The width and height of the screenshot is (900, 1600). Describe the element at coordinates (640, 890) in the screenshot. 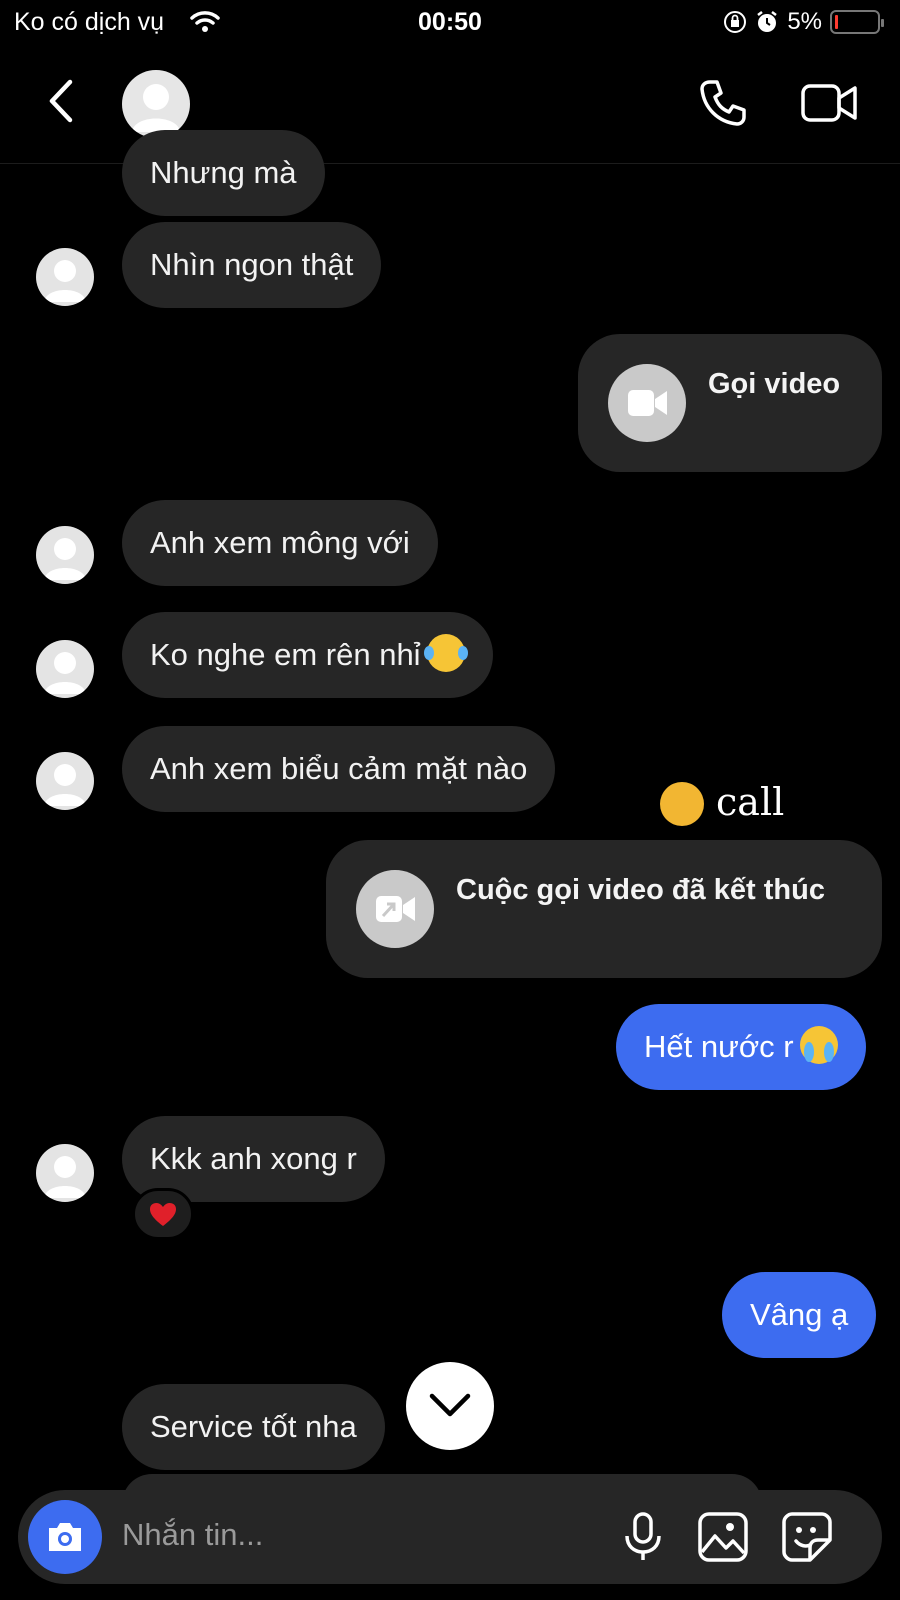

I see `call-status-text: Cuộc gọi video đã kết thúc` at that location.